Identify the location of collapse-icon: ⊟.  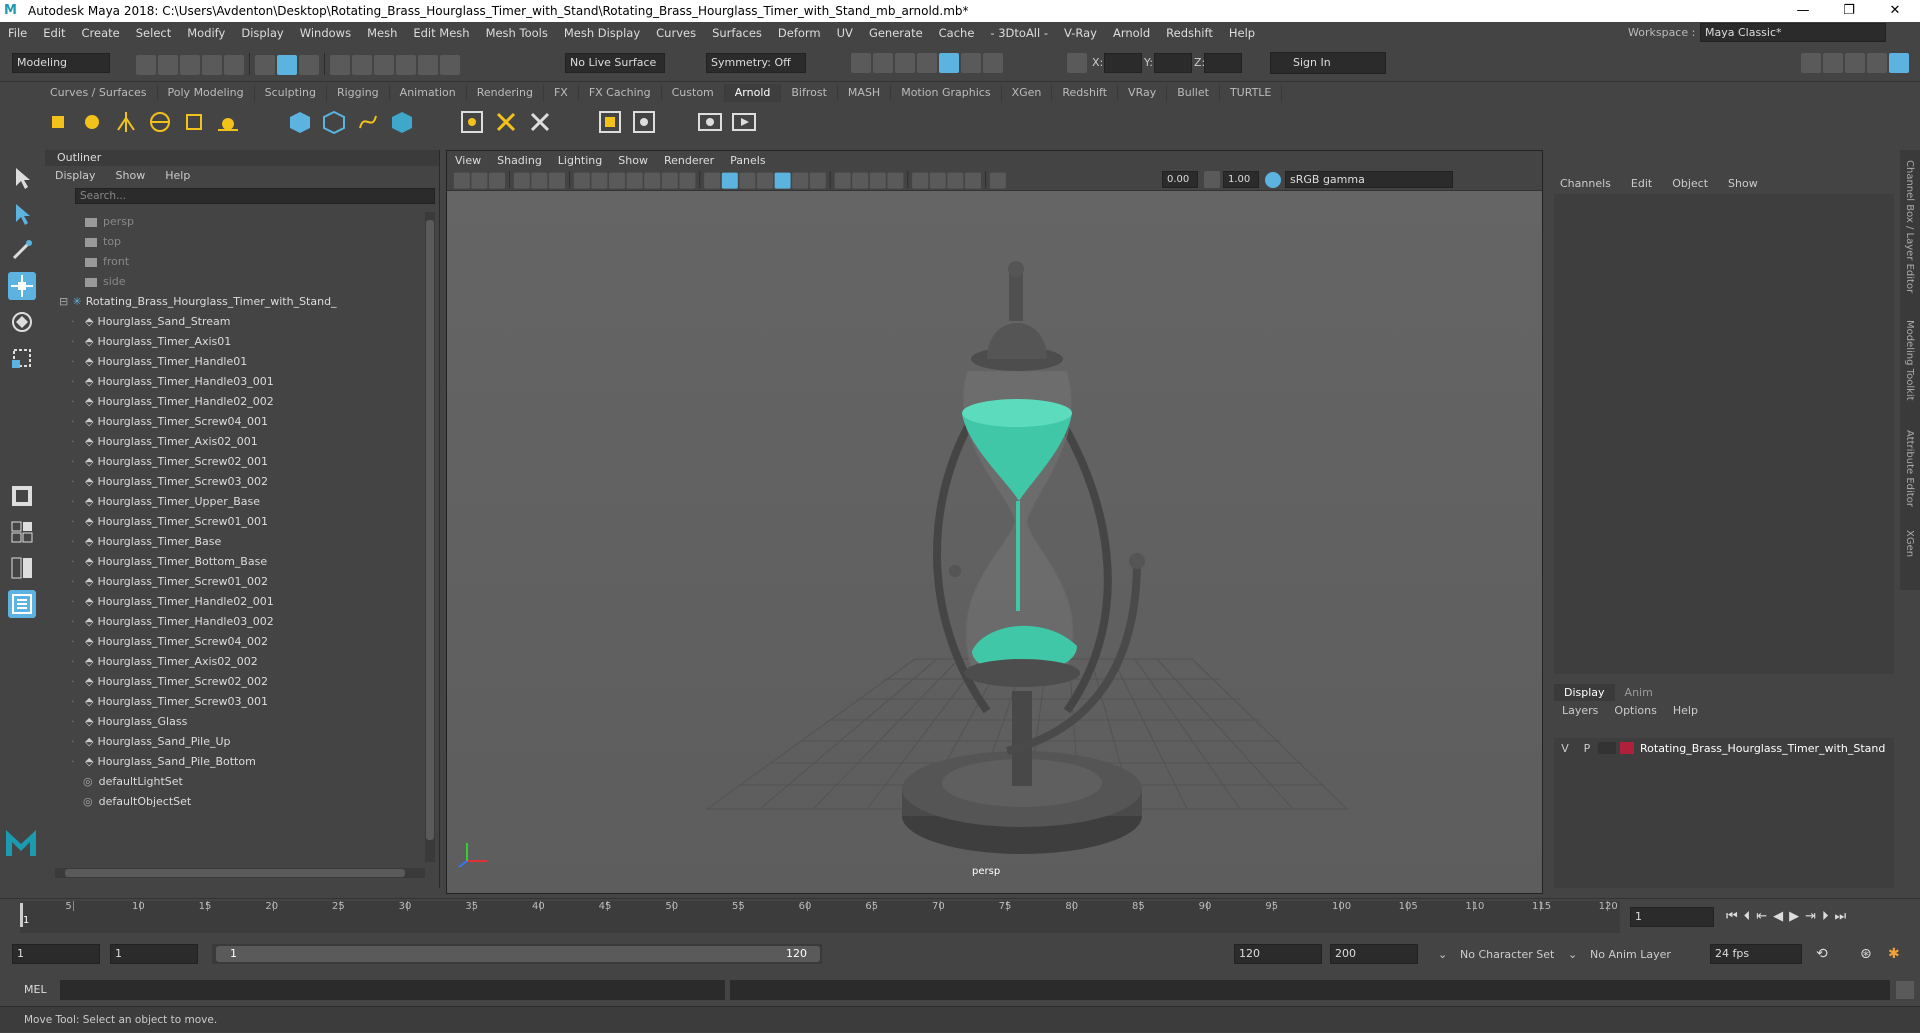
(64, 302).